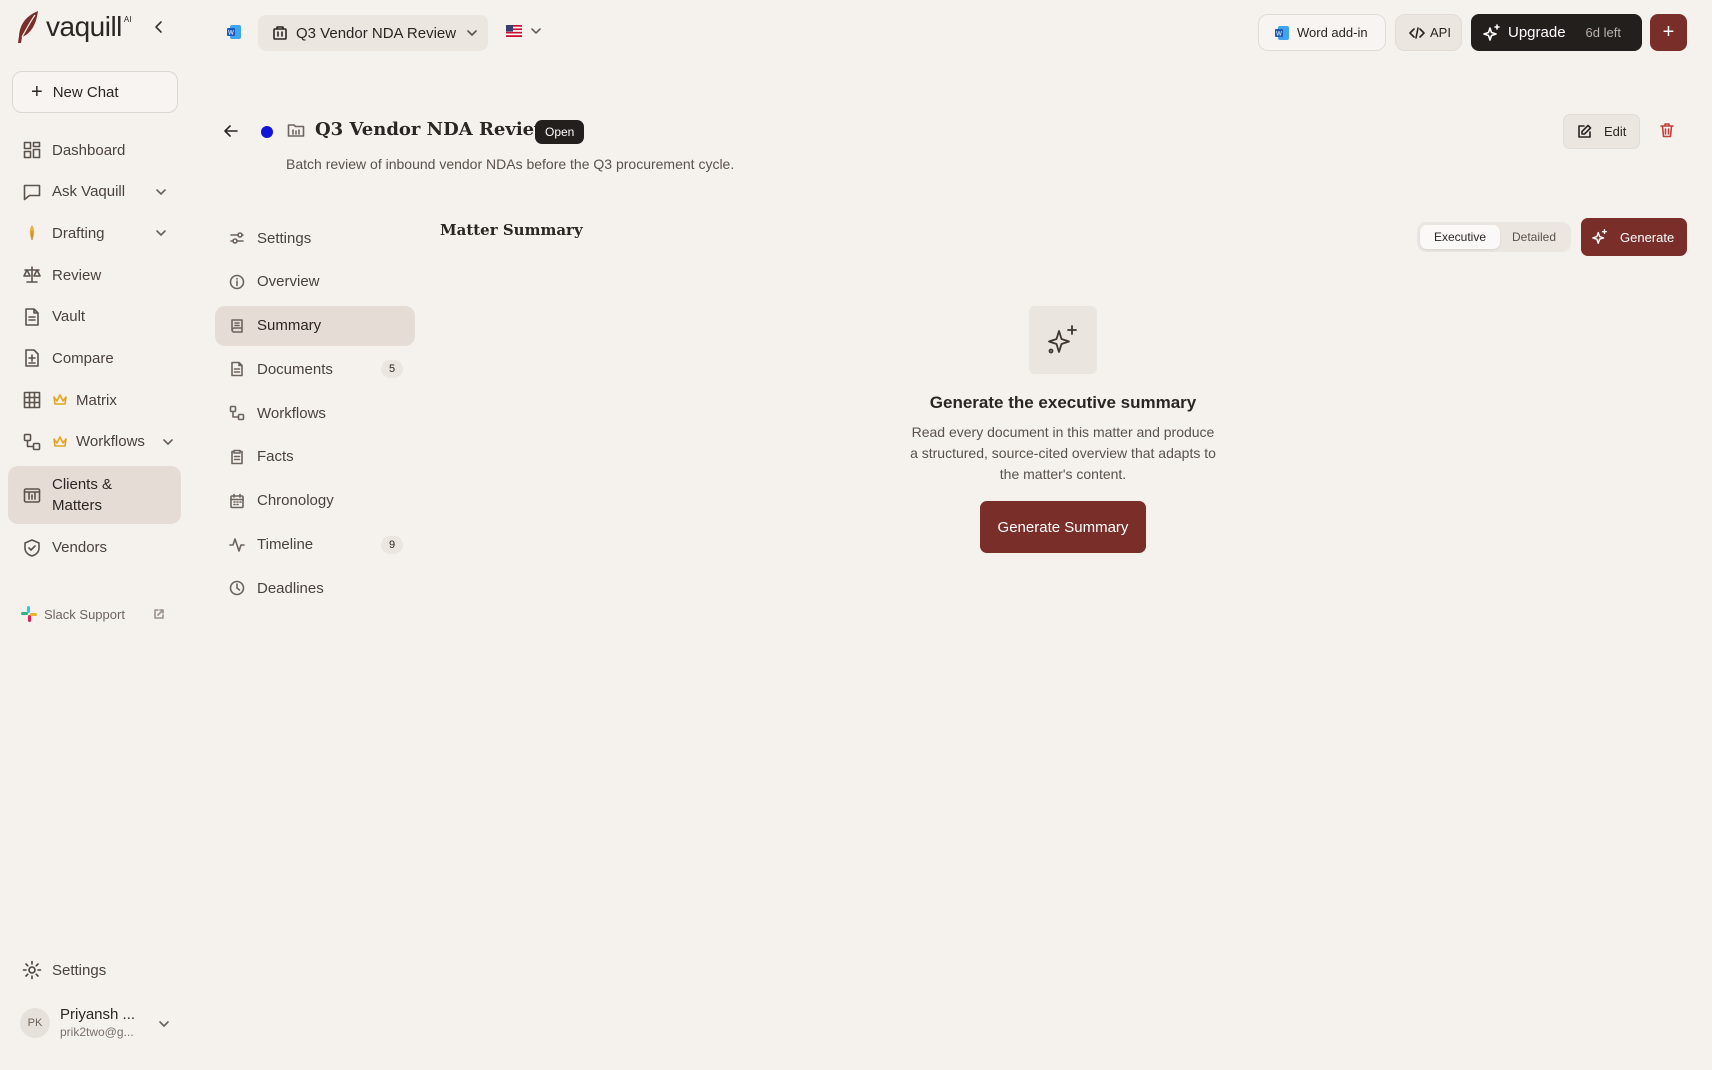 The height and width of the screenshot is (1070, 1712). I want to click on arrow-left-icon, so click(231, 131).